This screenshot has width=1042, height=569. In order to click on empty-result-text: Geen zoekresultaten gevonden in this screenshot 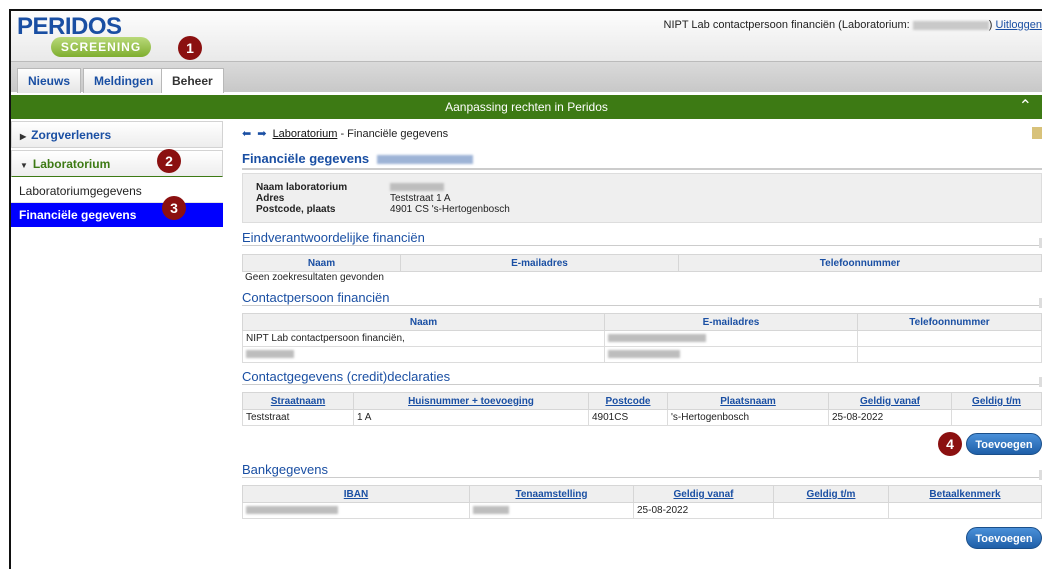, I will do `click(314, 277)`.